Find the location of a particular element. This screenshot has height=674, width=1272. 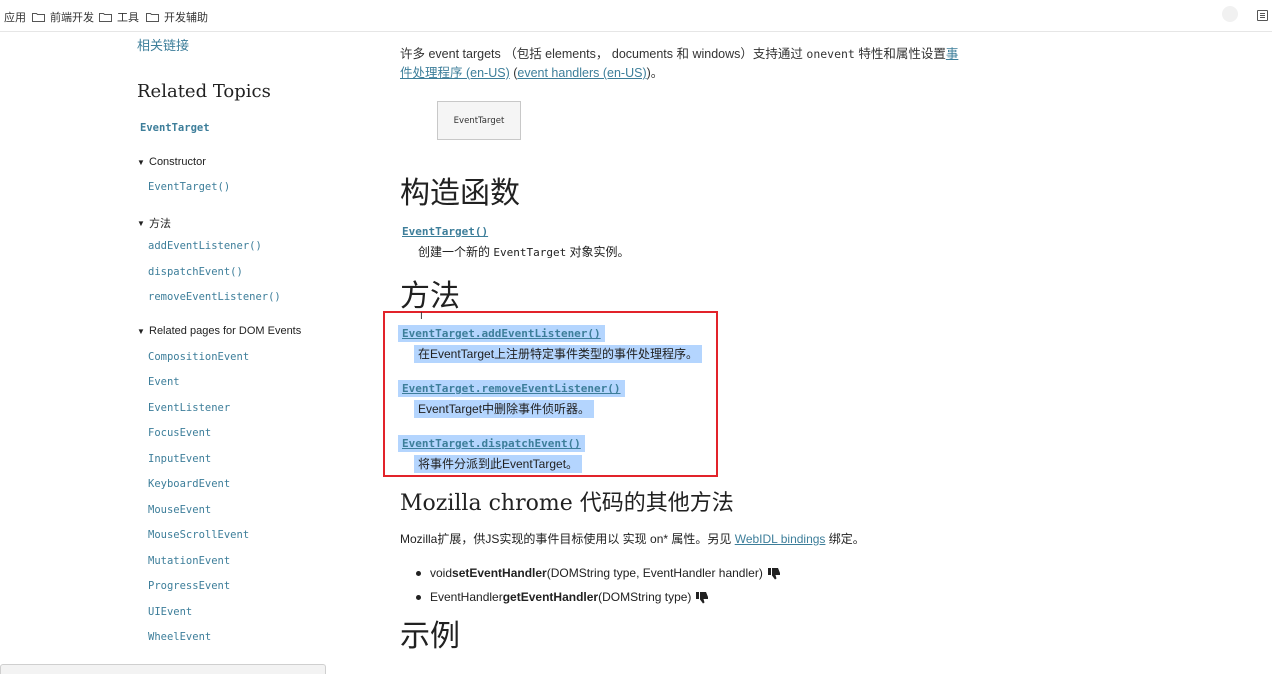

constructor-heading: 构造函数 is located at coordinates (460, 193).